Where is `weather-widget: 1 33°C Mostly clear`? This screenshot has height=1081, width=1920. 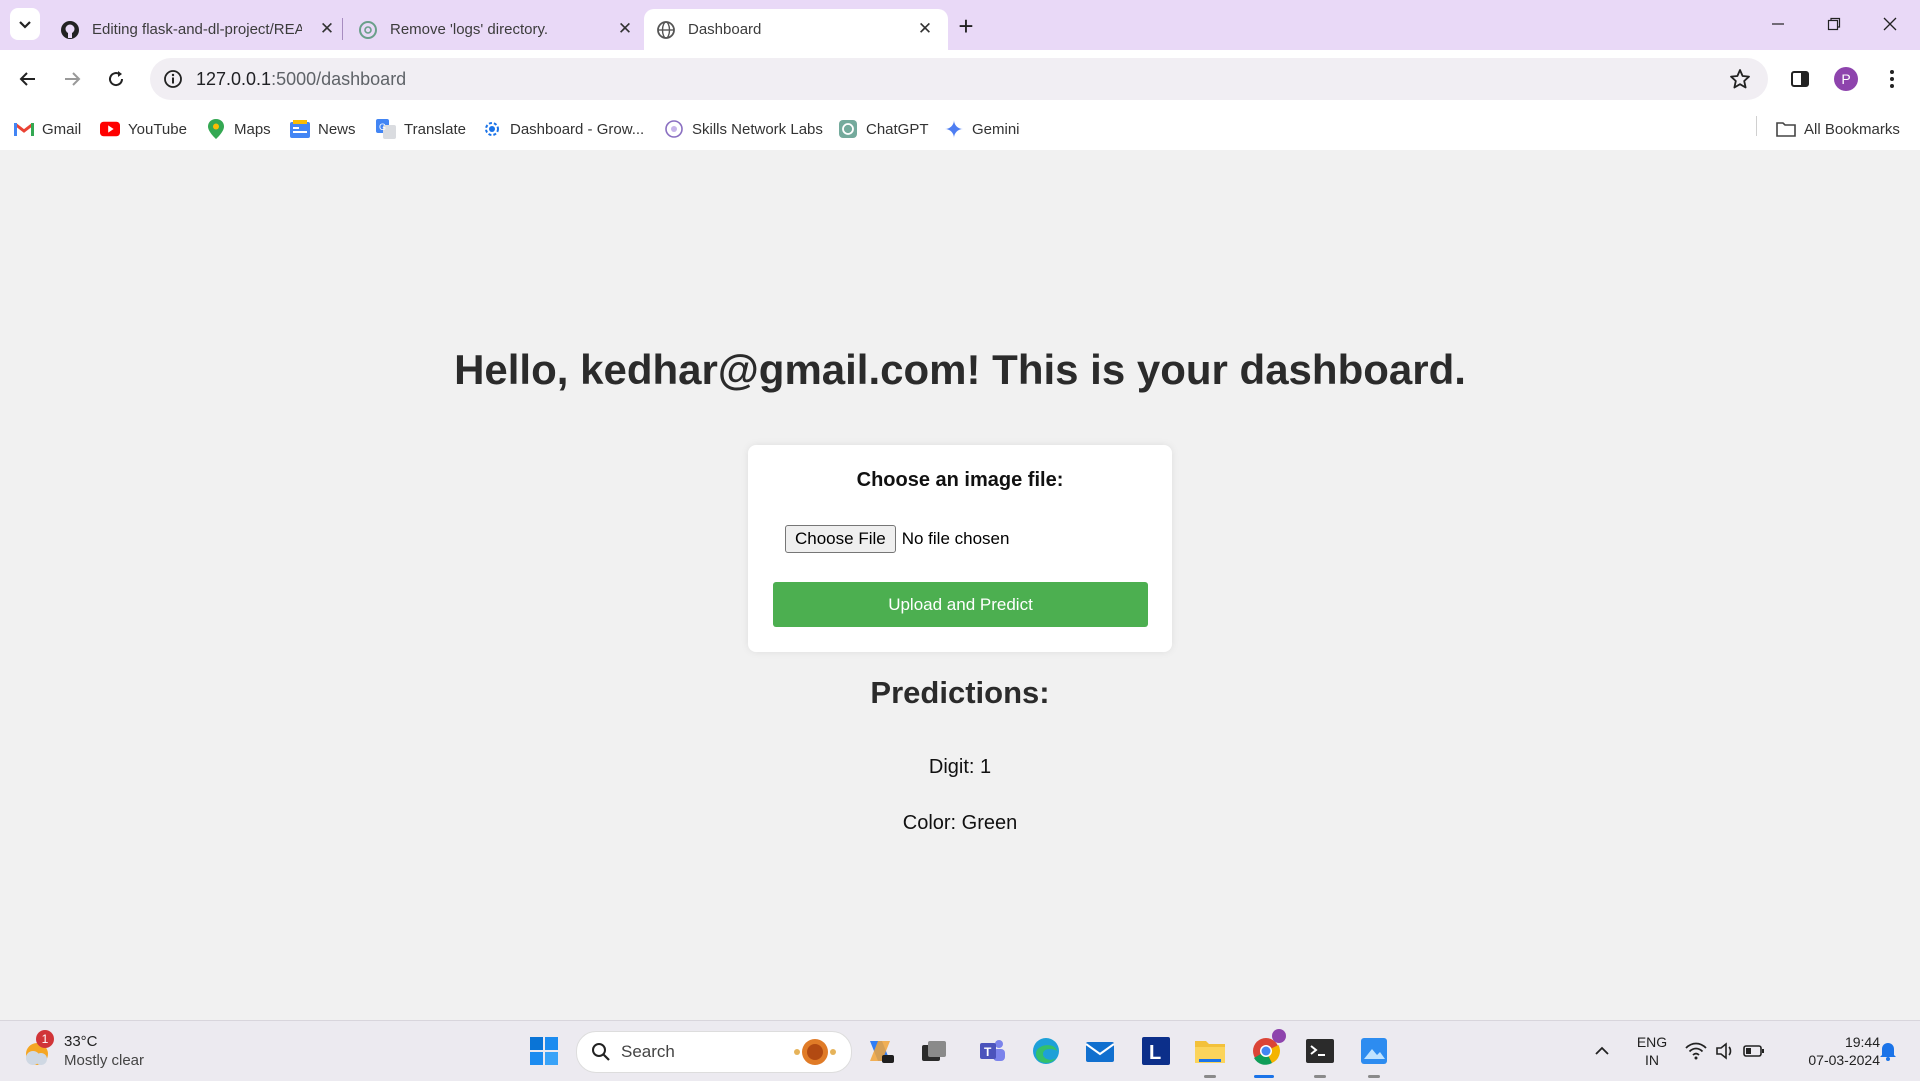 weather-widget: 1 33°C Mostly clear is located at coordinates (82, 1051).